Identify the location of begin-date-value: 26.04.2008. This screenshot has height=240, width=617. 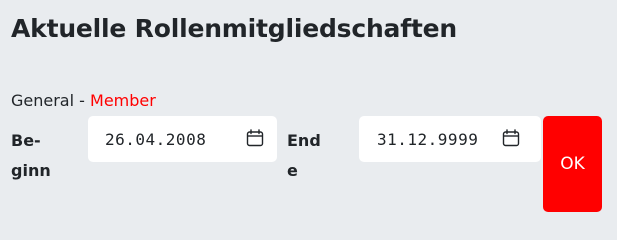
(155, 139).